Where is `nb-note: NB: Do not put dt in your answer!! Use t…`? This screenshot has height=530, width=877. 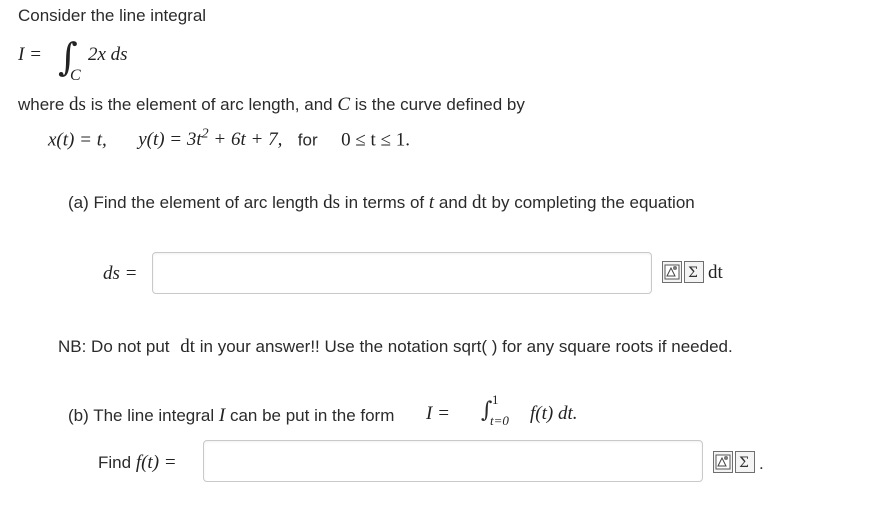
nb-note: NB: Do not put dt in your answer!! Use t… is located at coordinates (395, 346).